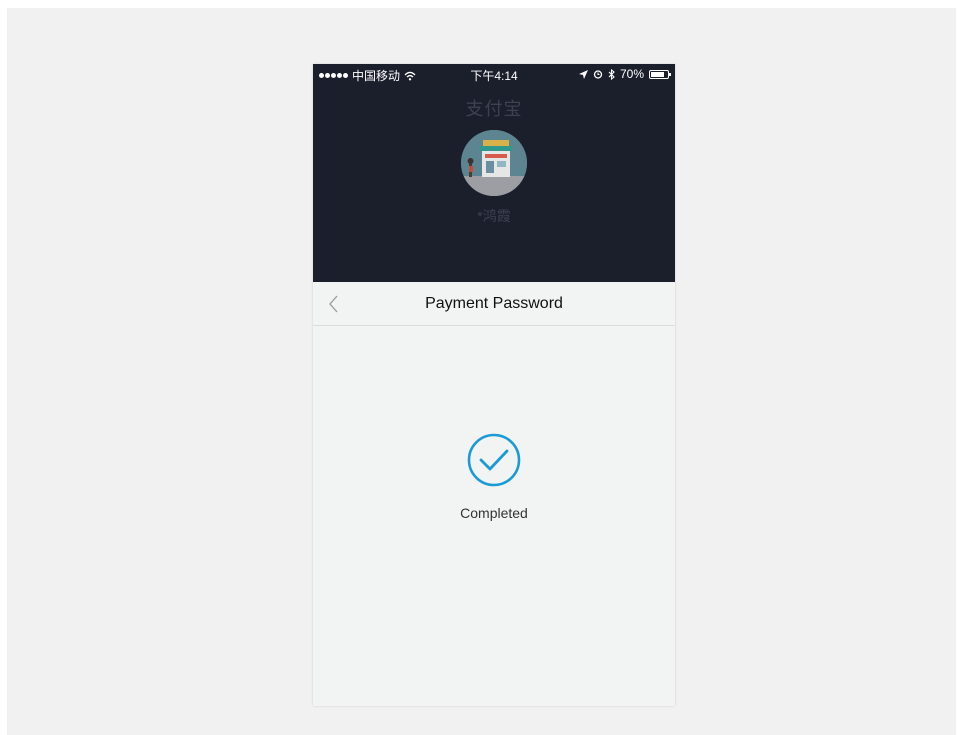 The width and height of the screenshot is (957, 735). What do you see at coordinates (583, 74) in the screenshot?
I see `location-arrow-icon` at bounding box center [583, 74].